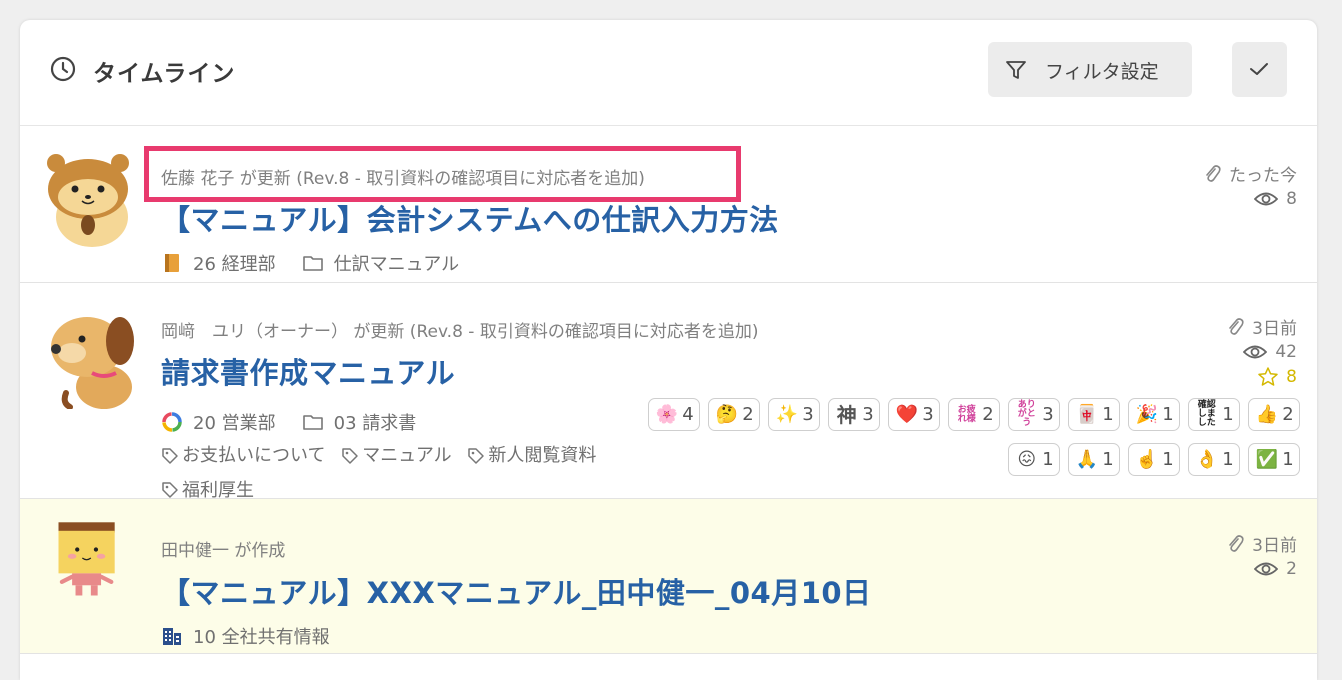 Image resolution: width=1342 pixels, height=680 pixels. I want to click on tag-chip: 新人閲覧資料, so click(531, 455).